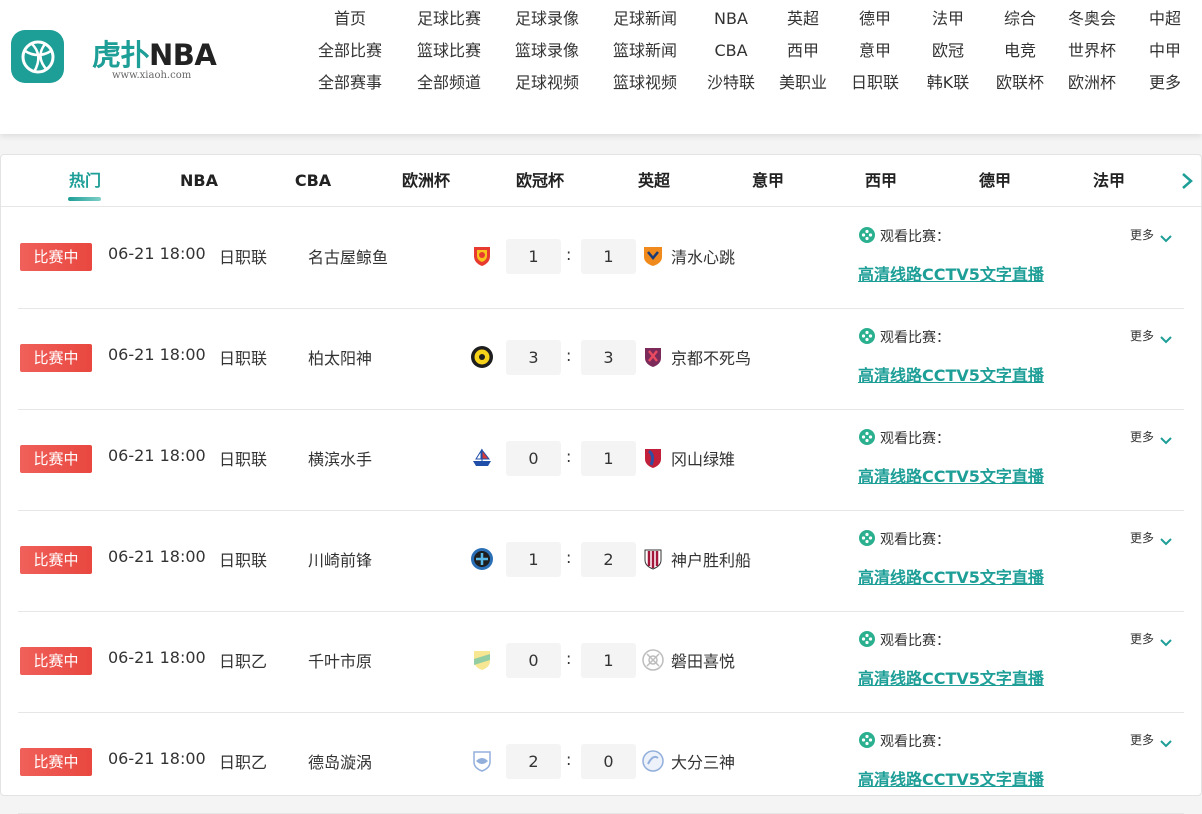 The width and height of the screenshot is (1202, 814). I want to click on tab-serie-a: 意甲, so click(768, 180).